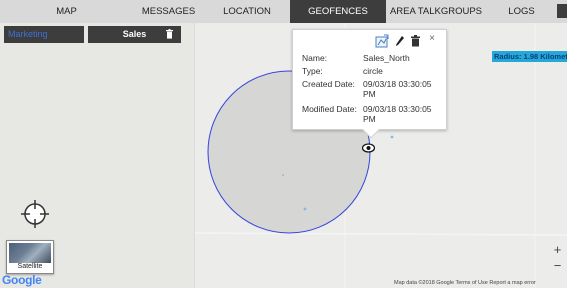 The width and height of the screenshot is (567, 288). What do you see at coordinates (30, 266) in the screenshot?
I see `satellite-label: Satellite` at bounding box center [30, 266].